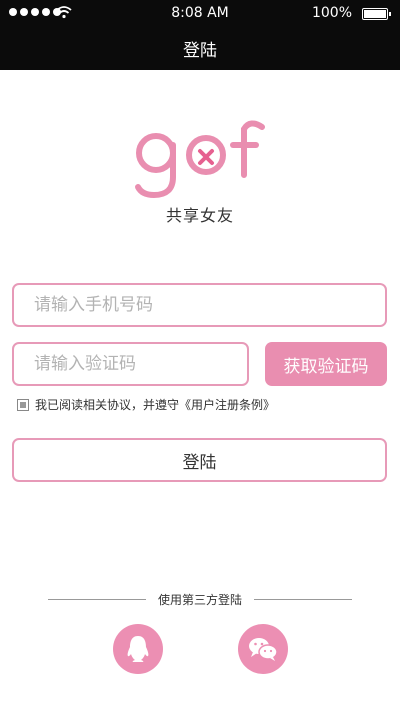 This screenshot has height=710, width=400. I want to click on login-button: 登陆, so click(199, 460).